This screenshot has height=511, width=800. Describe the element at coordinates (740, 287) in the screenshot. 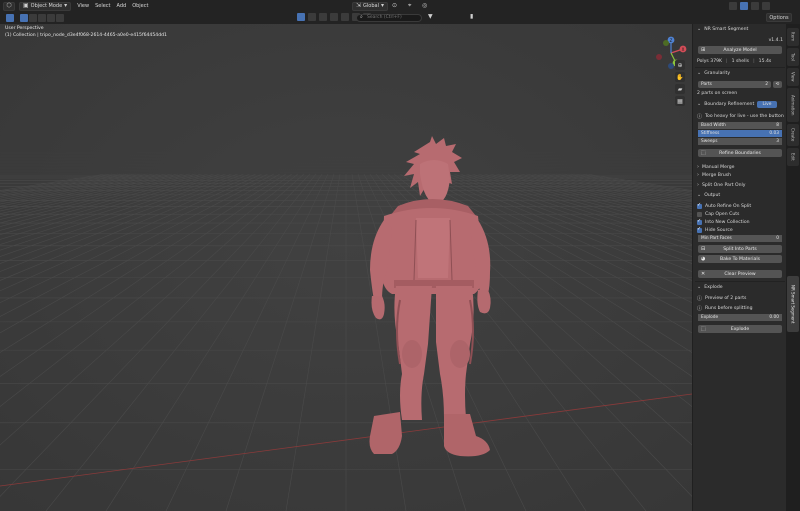

I see `explode-header: ⌄ Explode` at that location.